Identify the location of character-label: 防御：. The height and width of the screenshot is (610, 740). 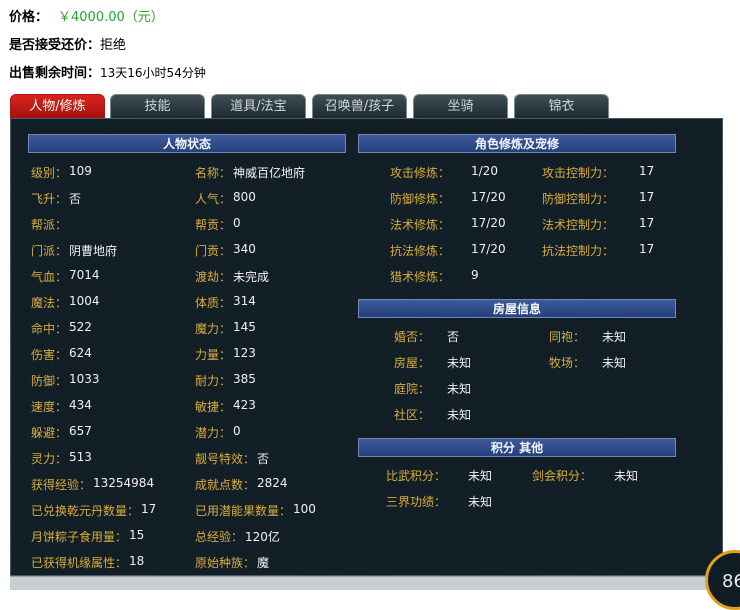
(49, 381).